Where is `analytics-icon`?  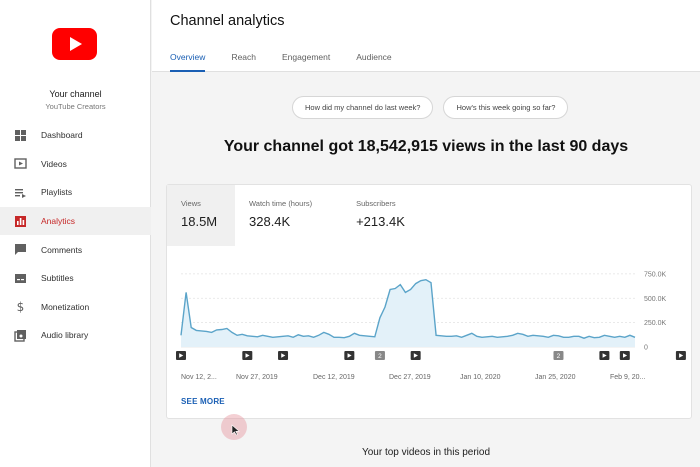
analytics-icon is located at coordinates (20, 221).